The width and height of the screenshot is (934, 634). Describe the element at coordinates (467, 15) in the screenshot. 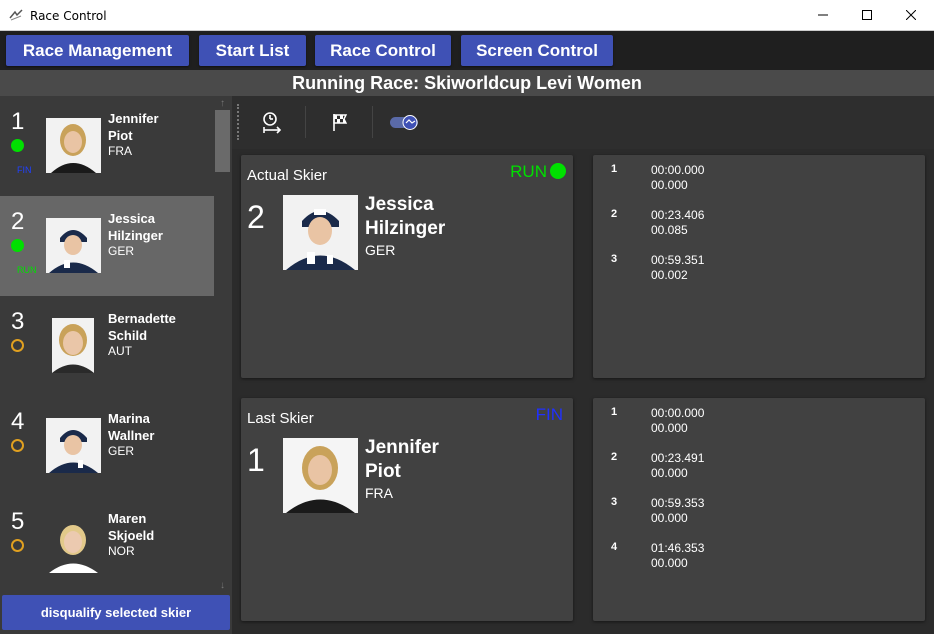

I see `title-bar: Race Control` at that location.